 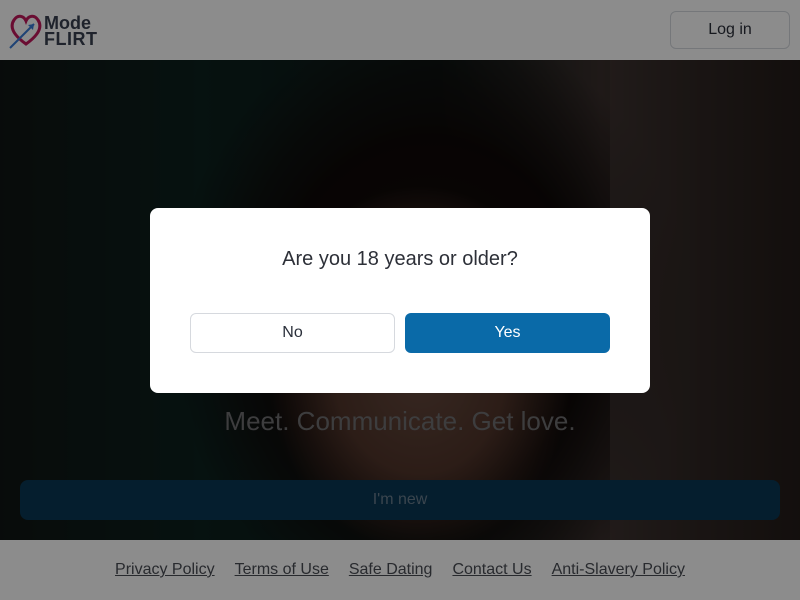 I want to click on yes-button: Yes, so click(x=507, y=333).